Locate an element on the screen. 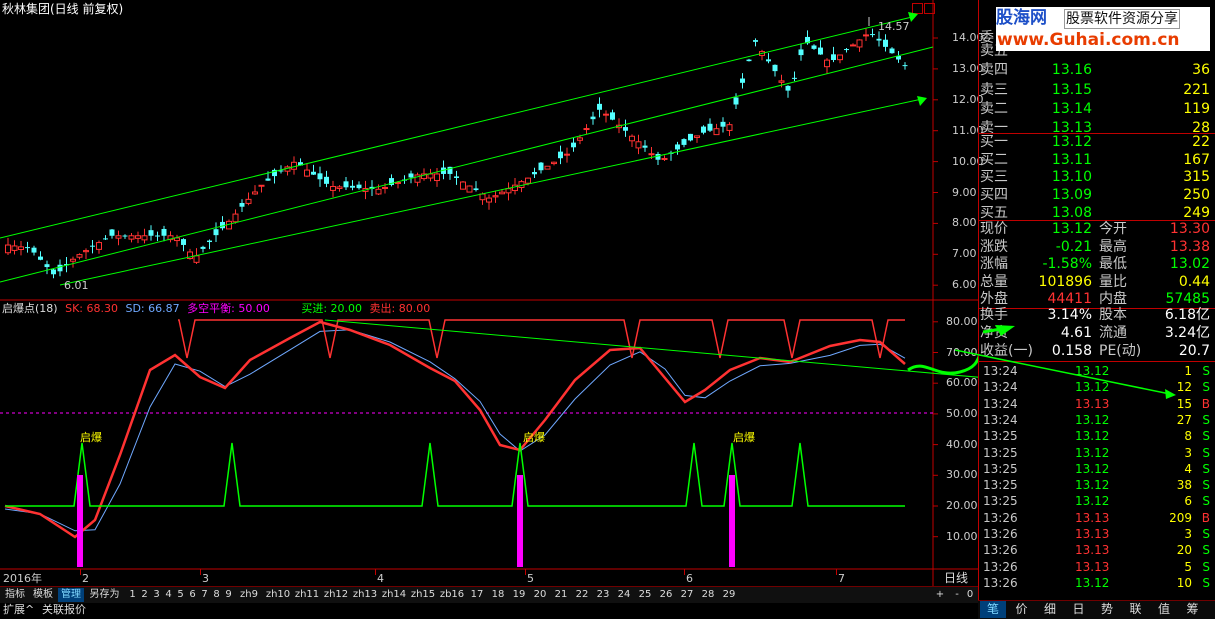 This screenshot has width=1215, height=619. indicator-template-tab: 21 is located at coordinates (561, 595).